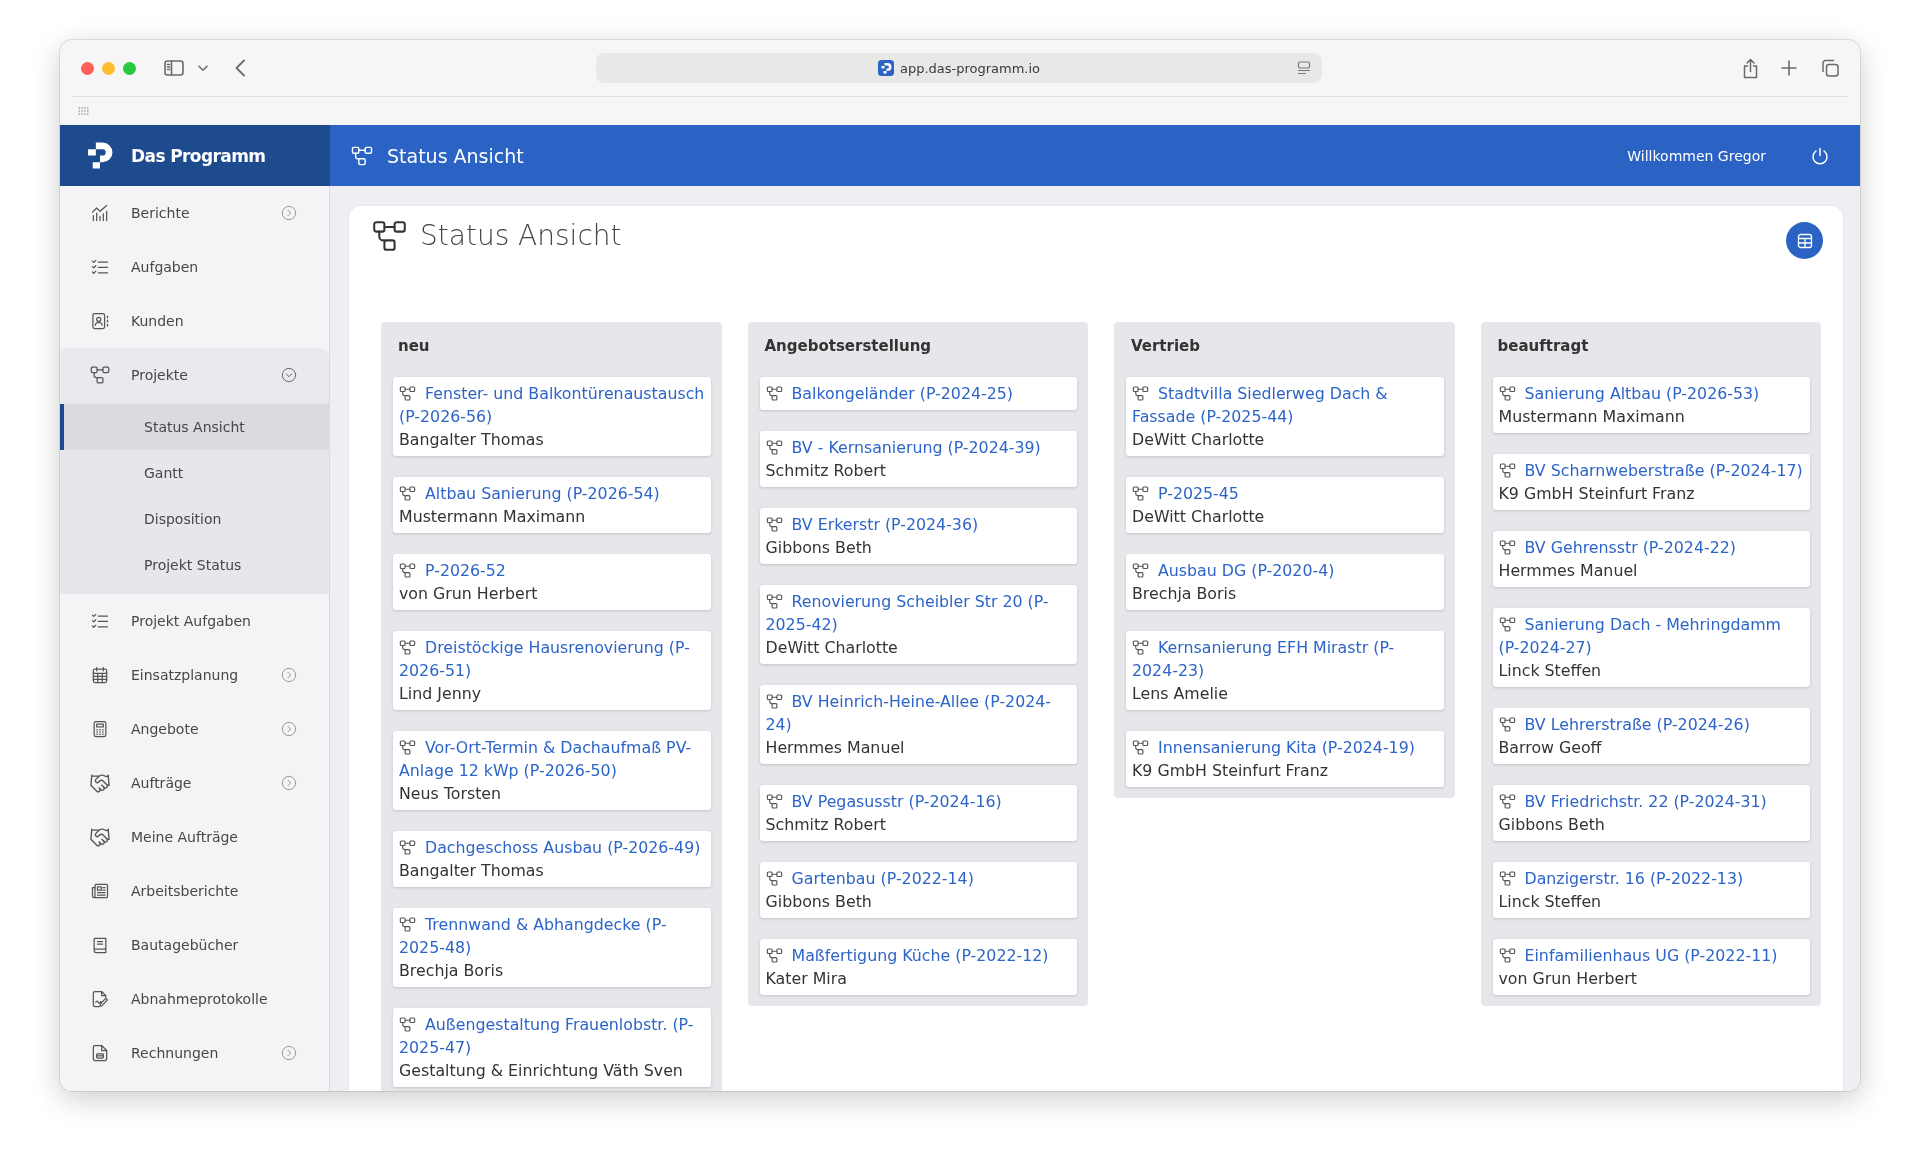 The width and height of the screenshot is (1920, 1171). Describe the element at coordinates (1652, 801) in the screenshot. I see `project-link: BV Friedrichstr. 22 (P-2024-31)` at that location.